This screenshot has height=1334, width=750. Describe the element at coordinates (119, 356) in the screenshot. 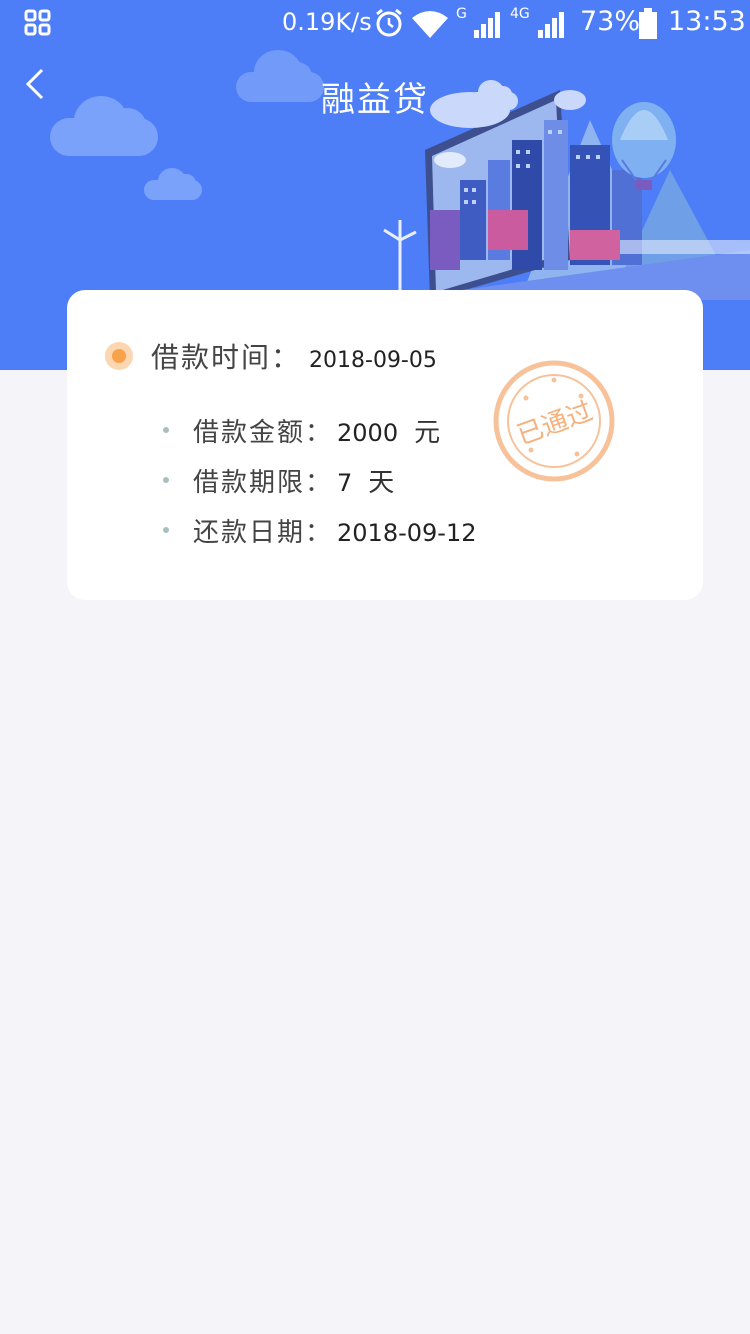

I see `timeline-dot-icon` at that location.